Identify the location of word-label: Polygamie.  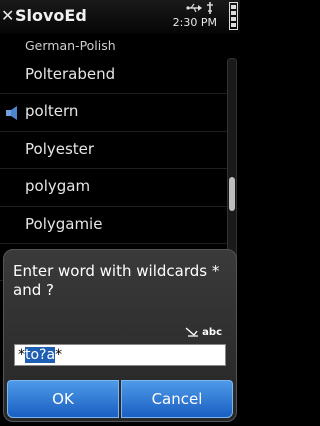
(64, 223).